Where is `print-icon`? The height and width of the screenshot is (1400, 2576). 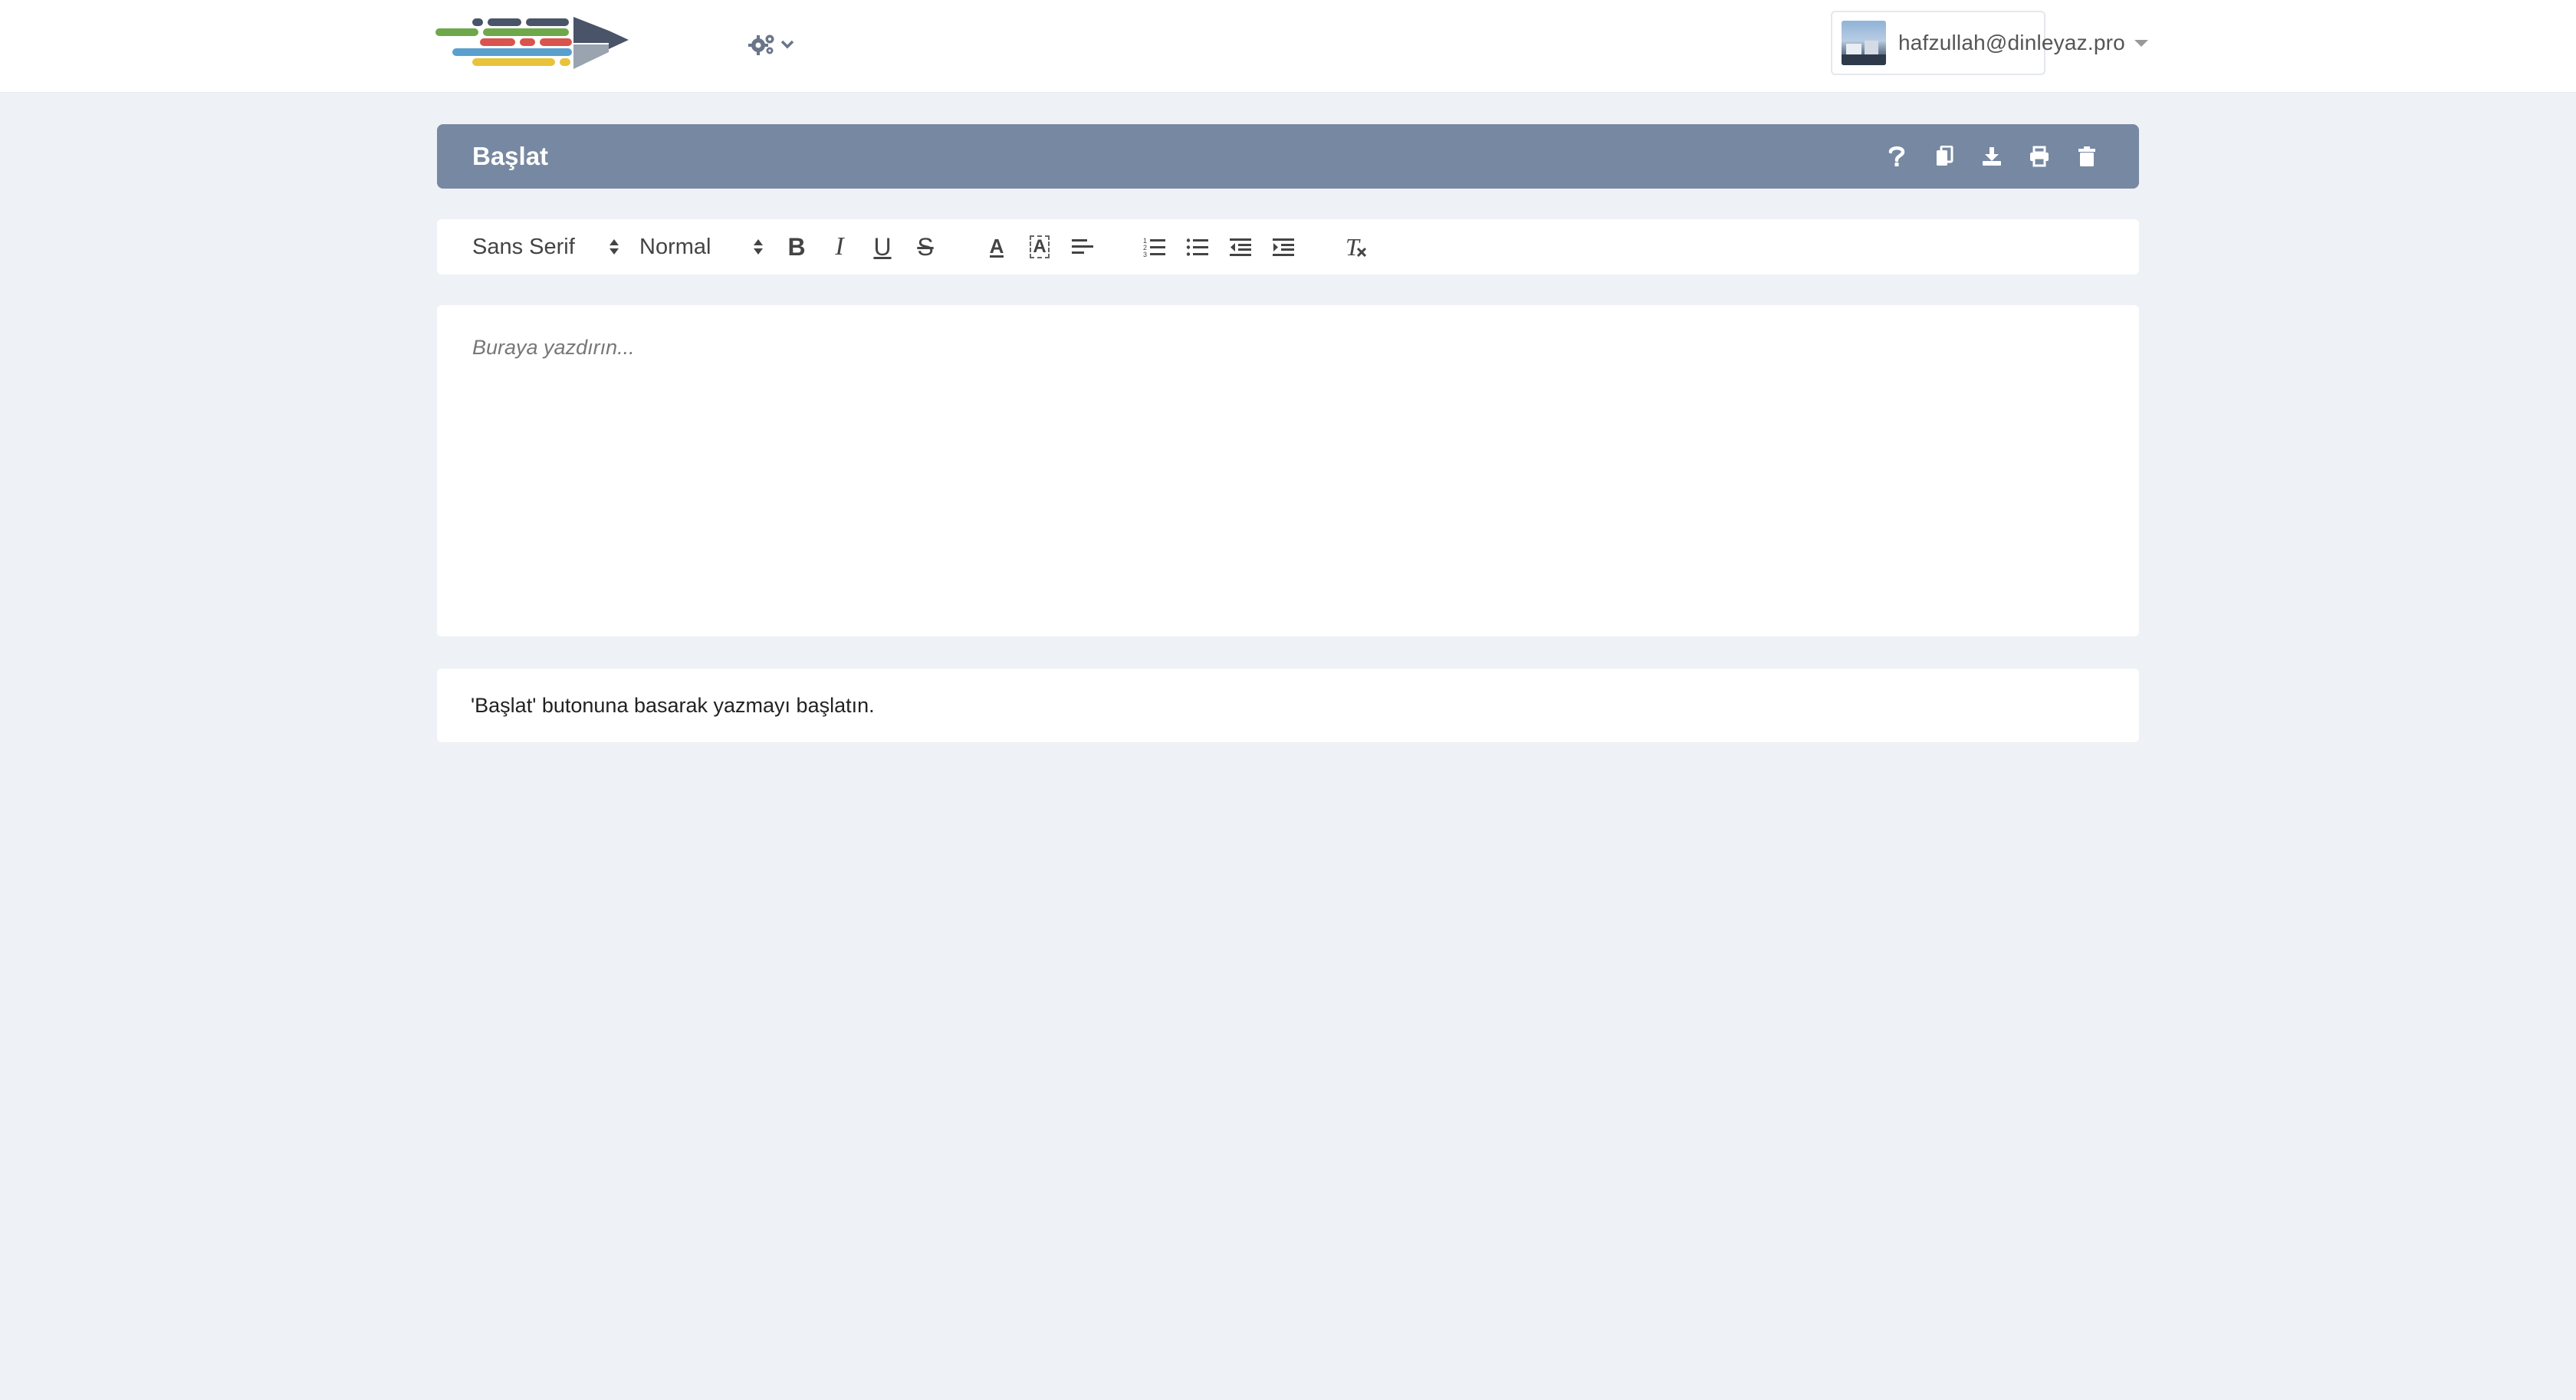
print-icon is located at coordinates (2040, 156).